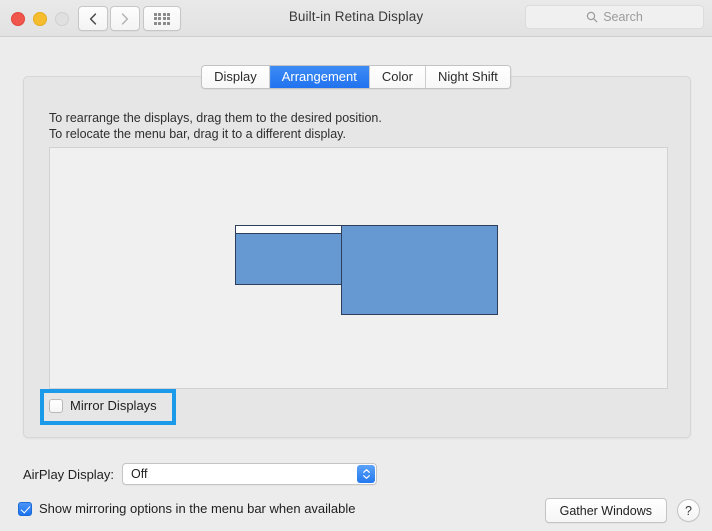 The width and height of the screenshot is (712, 531). I want to click on mirror-displays-row: Mirror Displays, so click(103, 405).